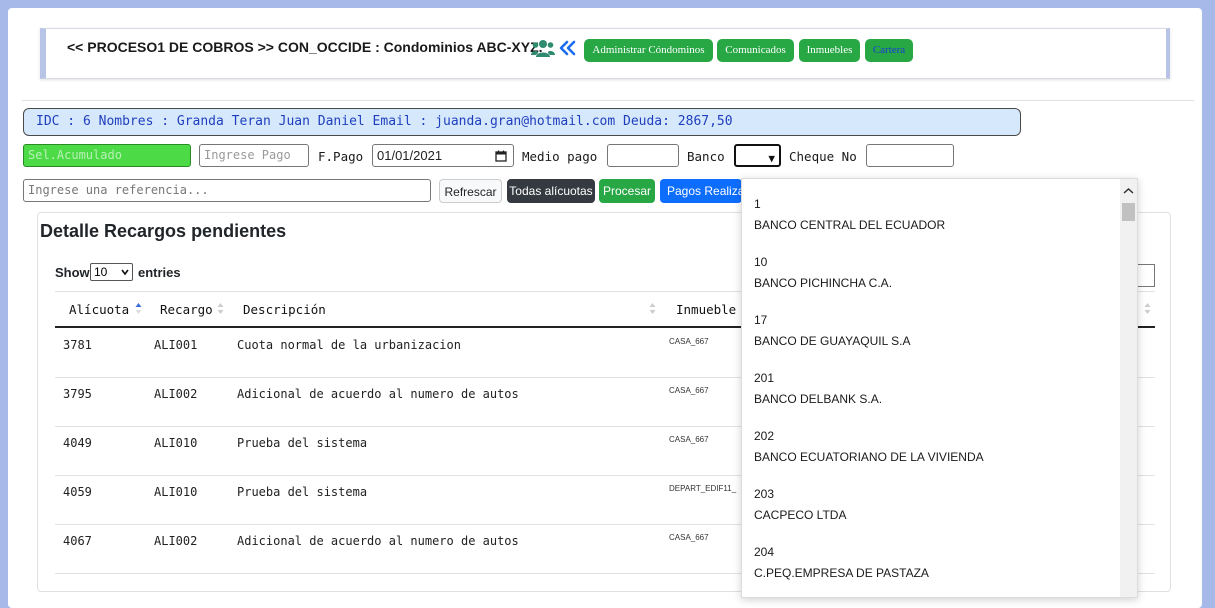 The width and height of the screenshot is (1215, 608). What do you see at coordinates (755, 50) in the screenshot?
I see `comunicados-button: Comunicados` at bounding box center [755, 50].